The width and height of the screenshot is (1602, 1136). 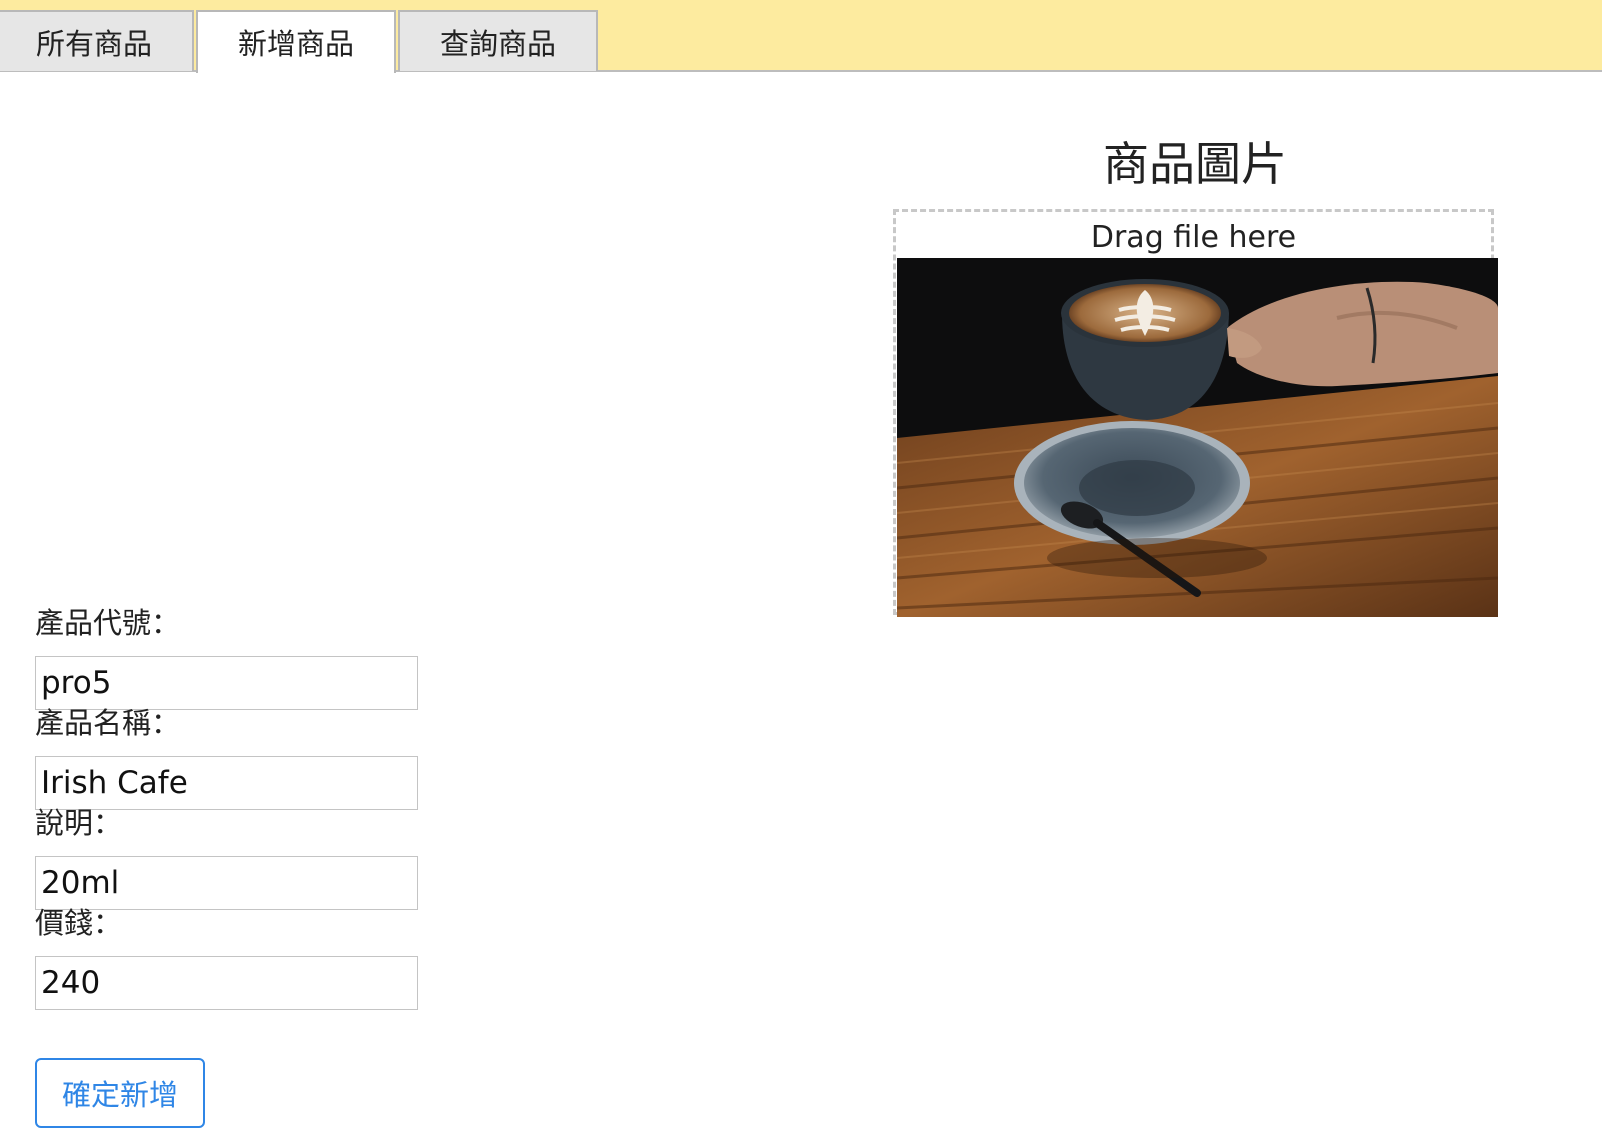 I want to click on product-image-preview, so click(x=1197, y=437).